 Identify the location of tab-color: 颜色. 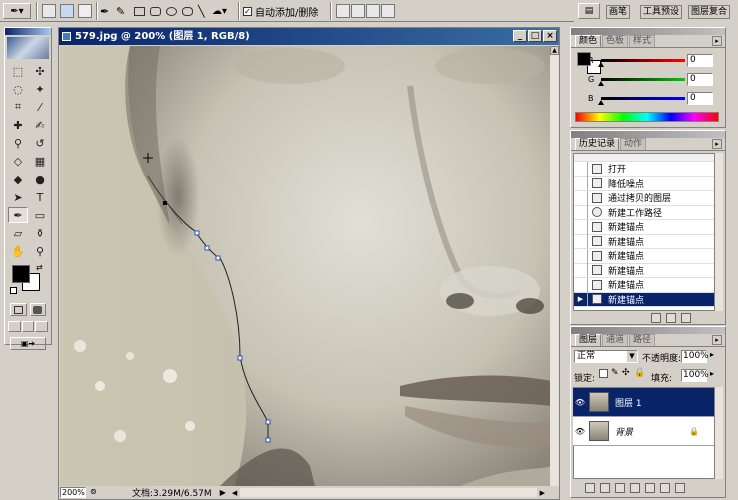
(588, 41).